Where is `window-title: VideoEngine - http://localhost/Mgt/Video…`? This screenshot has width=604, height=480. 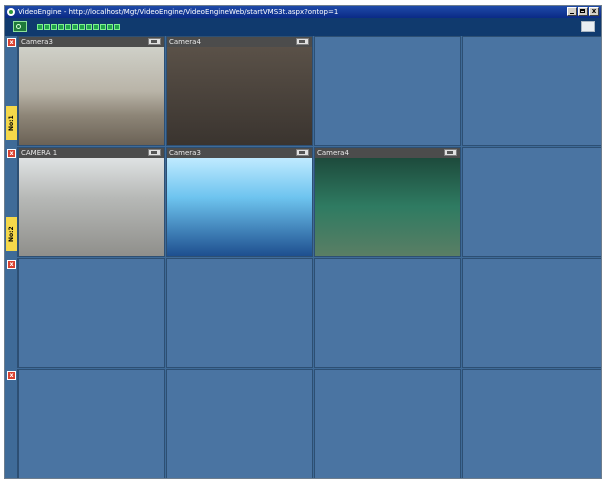
window-title: VideoEngine - http://localhost/Mgt/Video… is located at coordinates (178, 12).